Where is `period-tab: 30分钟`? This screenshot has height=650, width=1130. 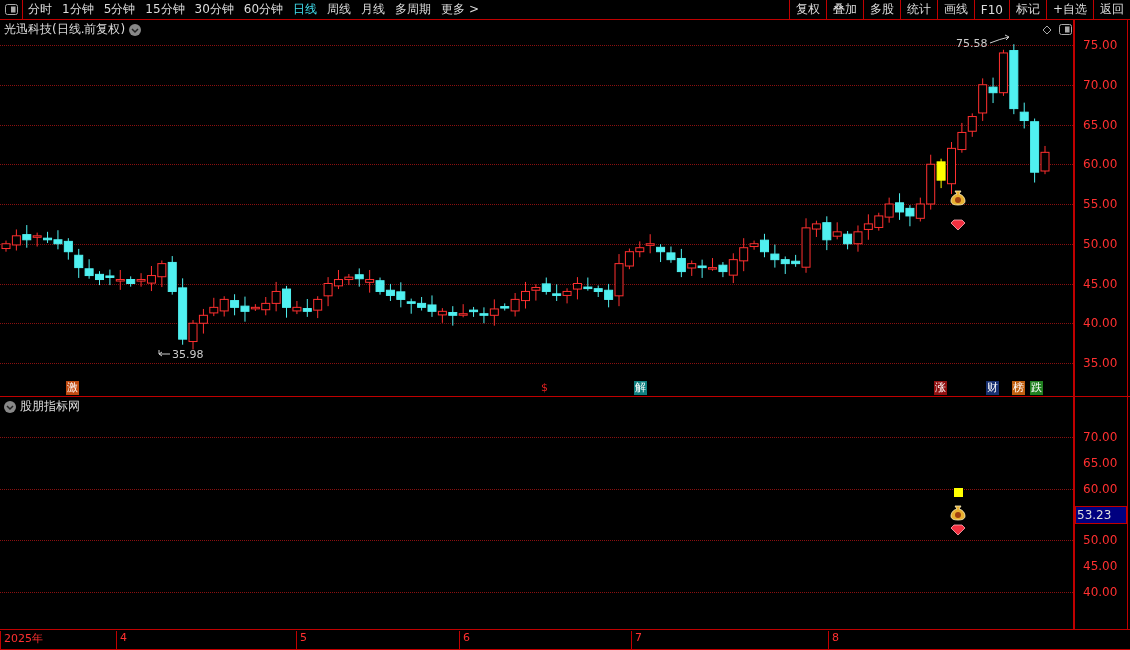 period-tab: 30分钟 is located at coordinates (214, 9).